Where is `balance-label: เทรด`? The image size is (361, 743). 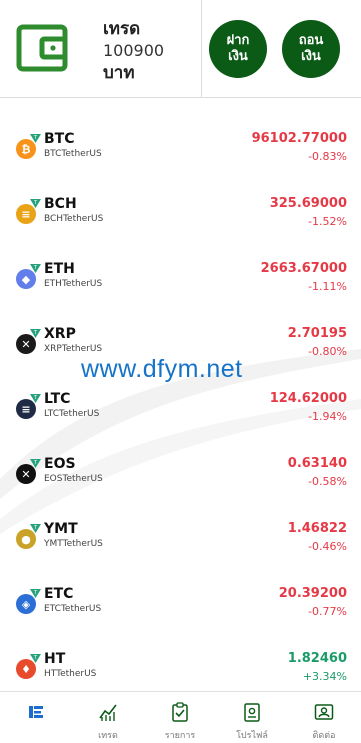
balance-label: เทรด is located at coordinates (122, 29).